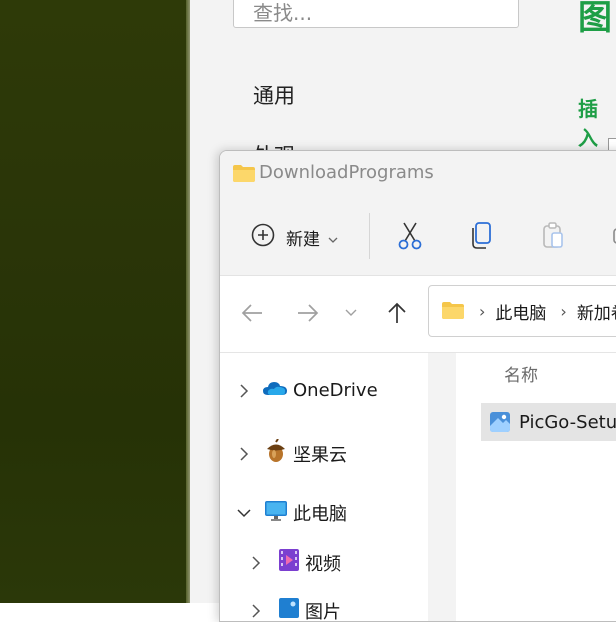 Image resolution: width=616 pixels, height=622 pixels. What do you see at coordinates (274, 95) in the screenshot?
I see `settings-nav-general: 通用` at bounding box center [274, 95].